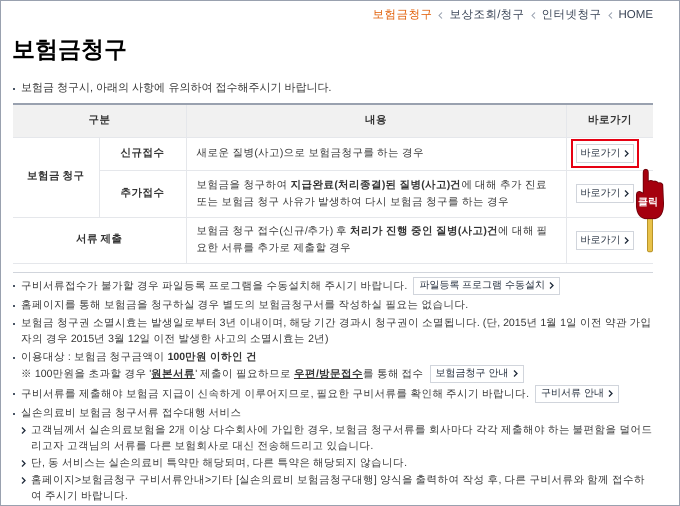 This screenshot has height=506, width=680. I want to click on click-label: 클릭, so click(648, 203).